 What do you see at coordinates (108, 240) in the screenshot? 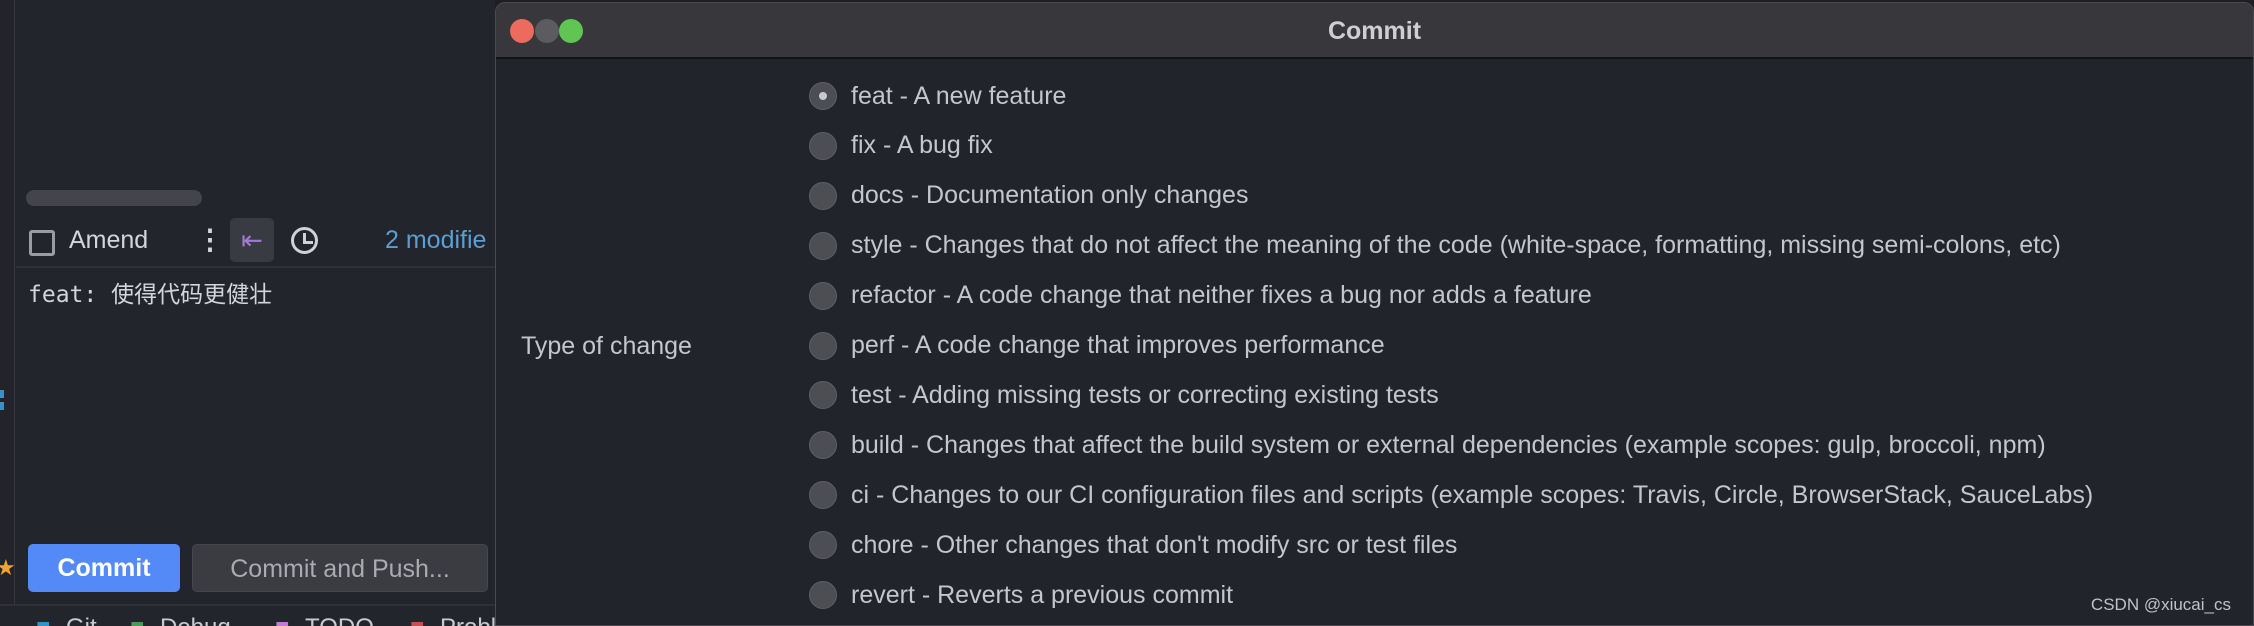
I see `amend-label: Amend` at bounding box center [108, 240].